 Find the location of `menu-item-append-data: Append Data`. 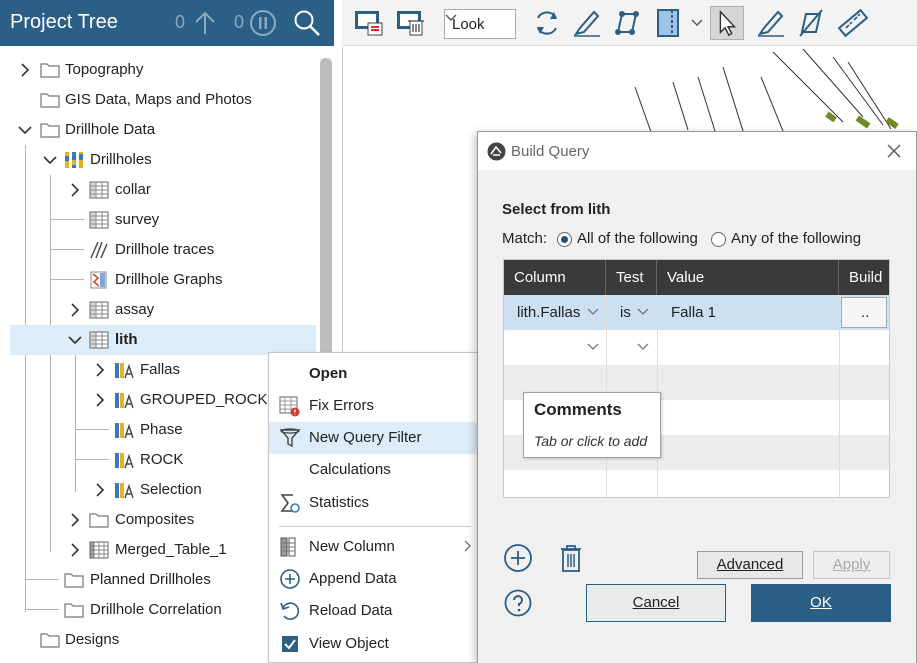

menu-item-append-data: Append Data is located at coordinates (375, 579).